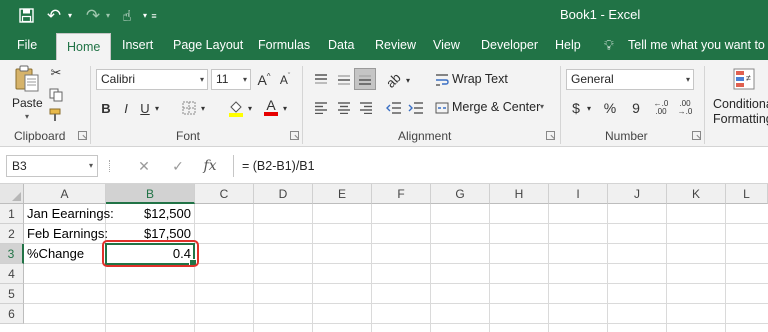 Image resolution: width=768 pixels, height=332 pixels. What do you see at coordinates (578, 194) in the screenshot?
I see `column-header-i: I` at bounding box center [578, 194].